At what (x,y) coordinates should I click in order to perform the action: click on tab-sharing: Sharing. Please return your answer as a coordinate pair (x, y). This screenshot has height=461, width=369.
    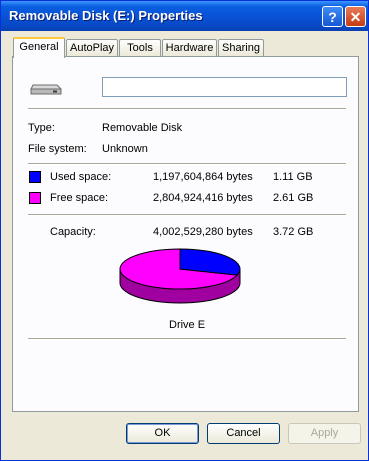
    Looking at the image, I should click on (241, 47).